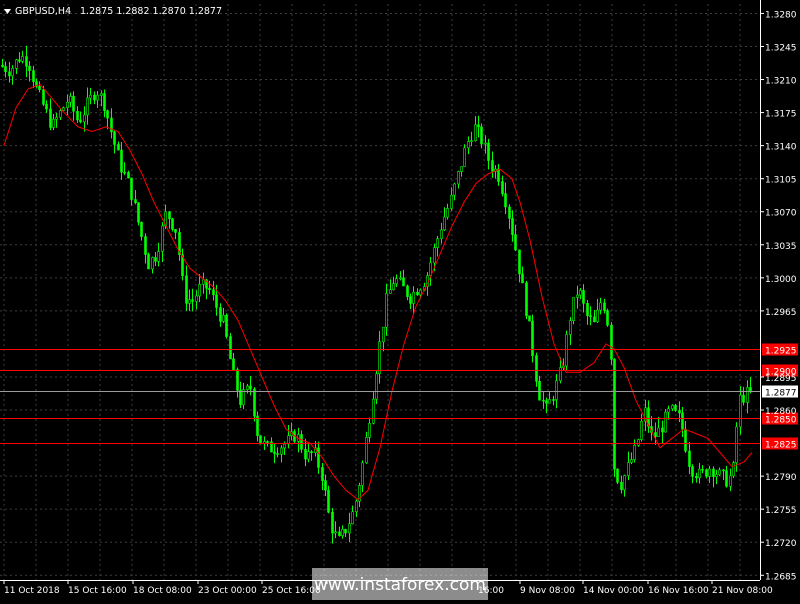 This screenshot has height=604, width=800. What do you see at coordinates (781, 511) in the screenshot?
I see `y-tick-label: 1.2755` at bounding box center [781, 511].